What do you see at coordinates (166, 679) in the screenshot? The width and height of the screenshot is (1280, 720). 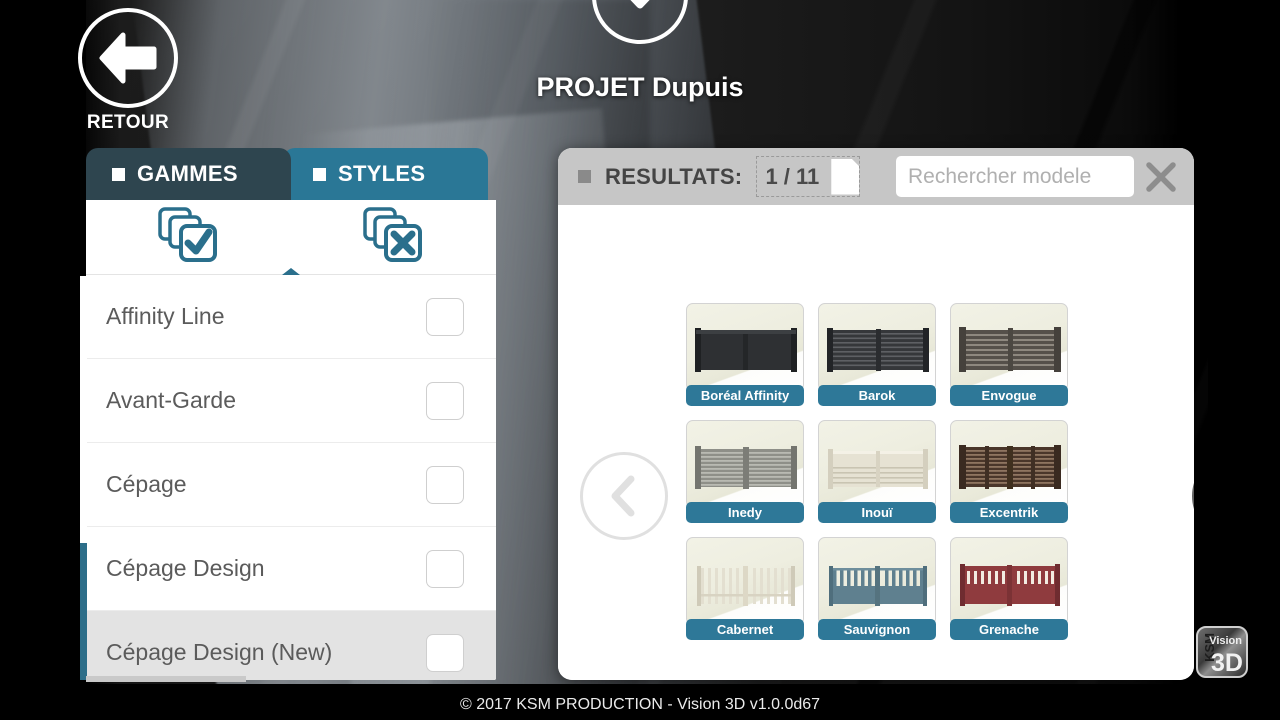 I see `filter-panel-bottom-edge` at bounding box center [166, 679].